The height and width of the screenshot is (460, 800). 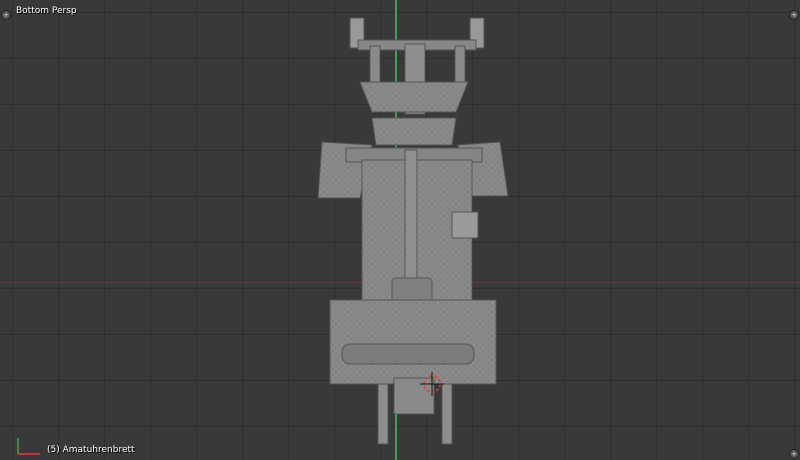 I want to click on mid-housing, so click(x=414, y=131).